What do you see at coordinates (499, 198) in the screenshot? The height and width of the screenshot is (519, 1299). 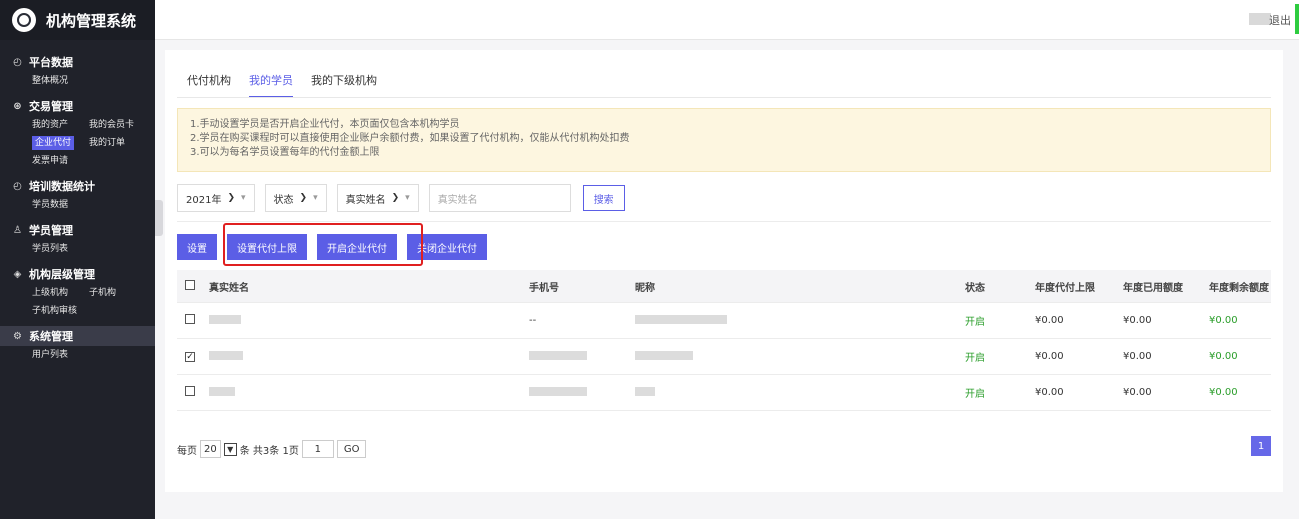 I see `name-search-input: 真实姓名` at bounding box center [499, 198].